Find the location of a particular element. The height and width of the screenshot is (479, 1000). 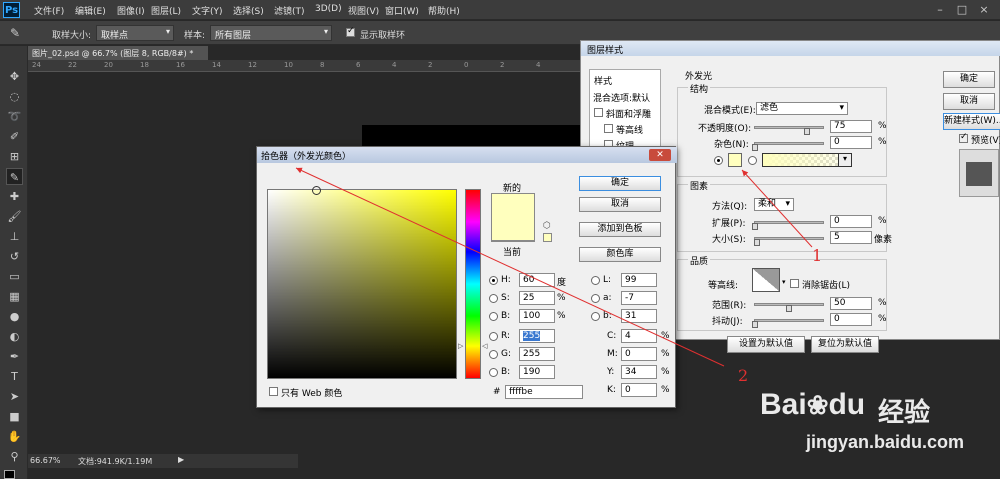

baidu-watermark: Bai❀du 经验 jingyan.baidu.com is located at coordinates (880, 423).